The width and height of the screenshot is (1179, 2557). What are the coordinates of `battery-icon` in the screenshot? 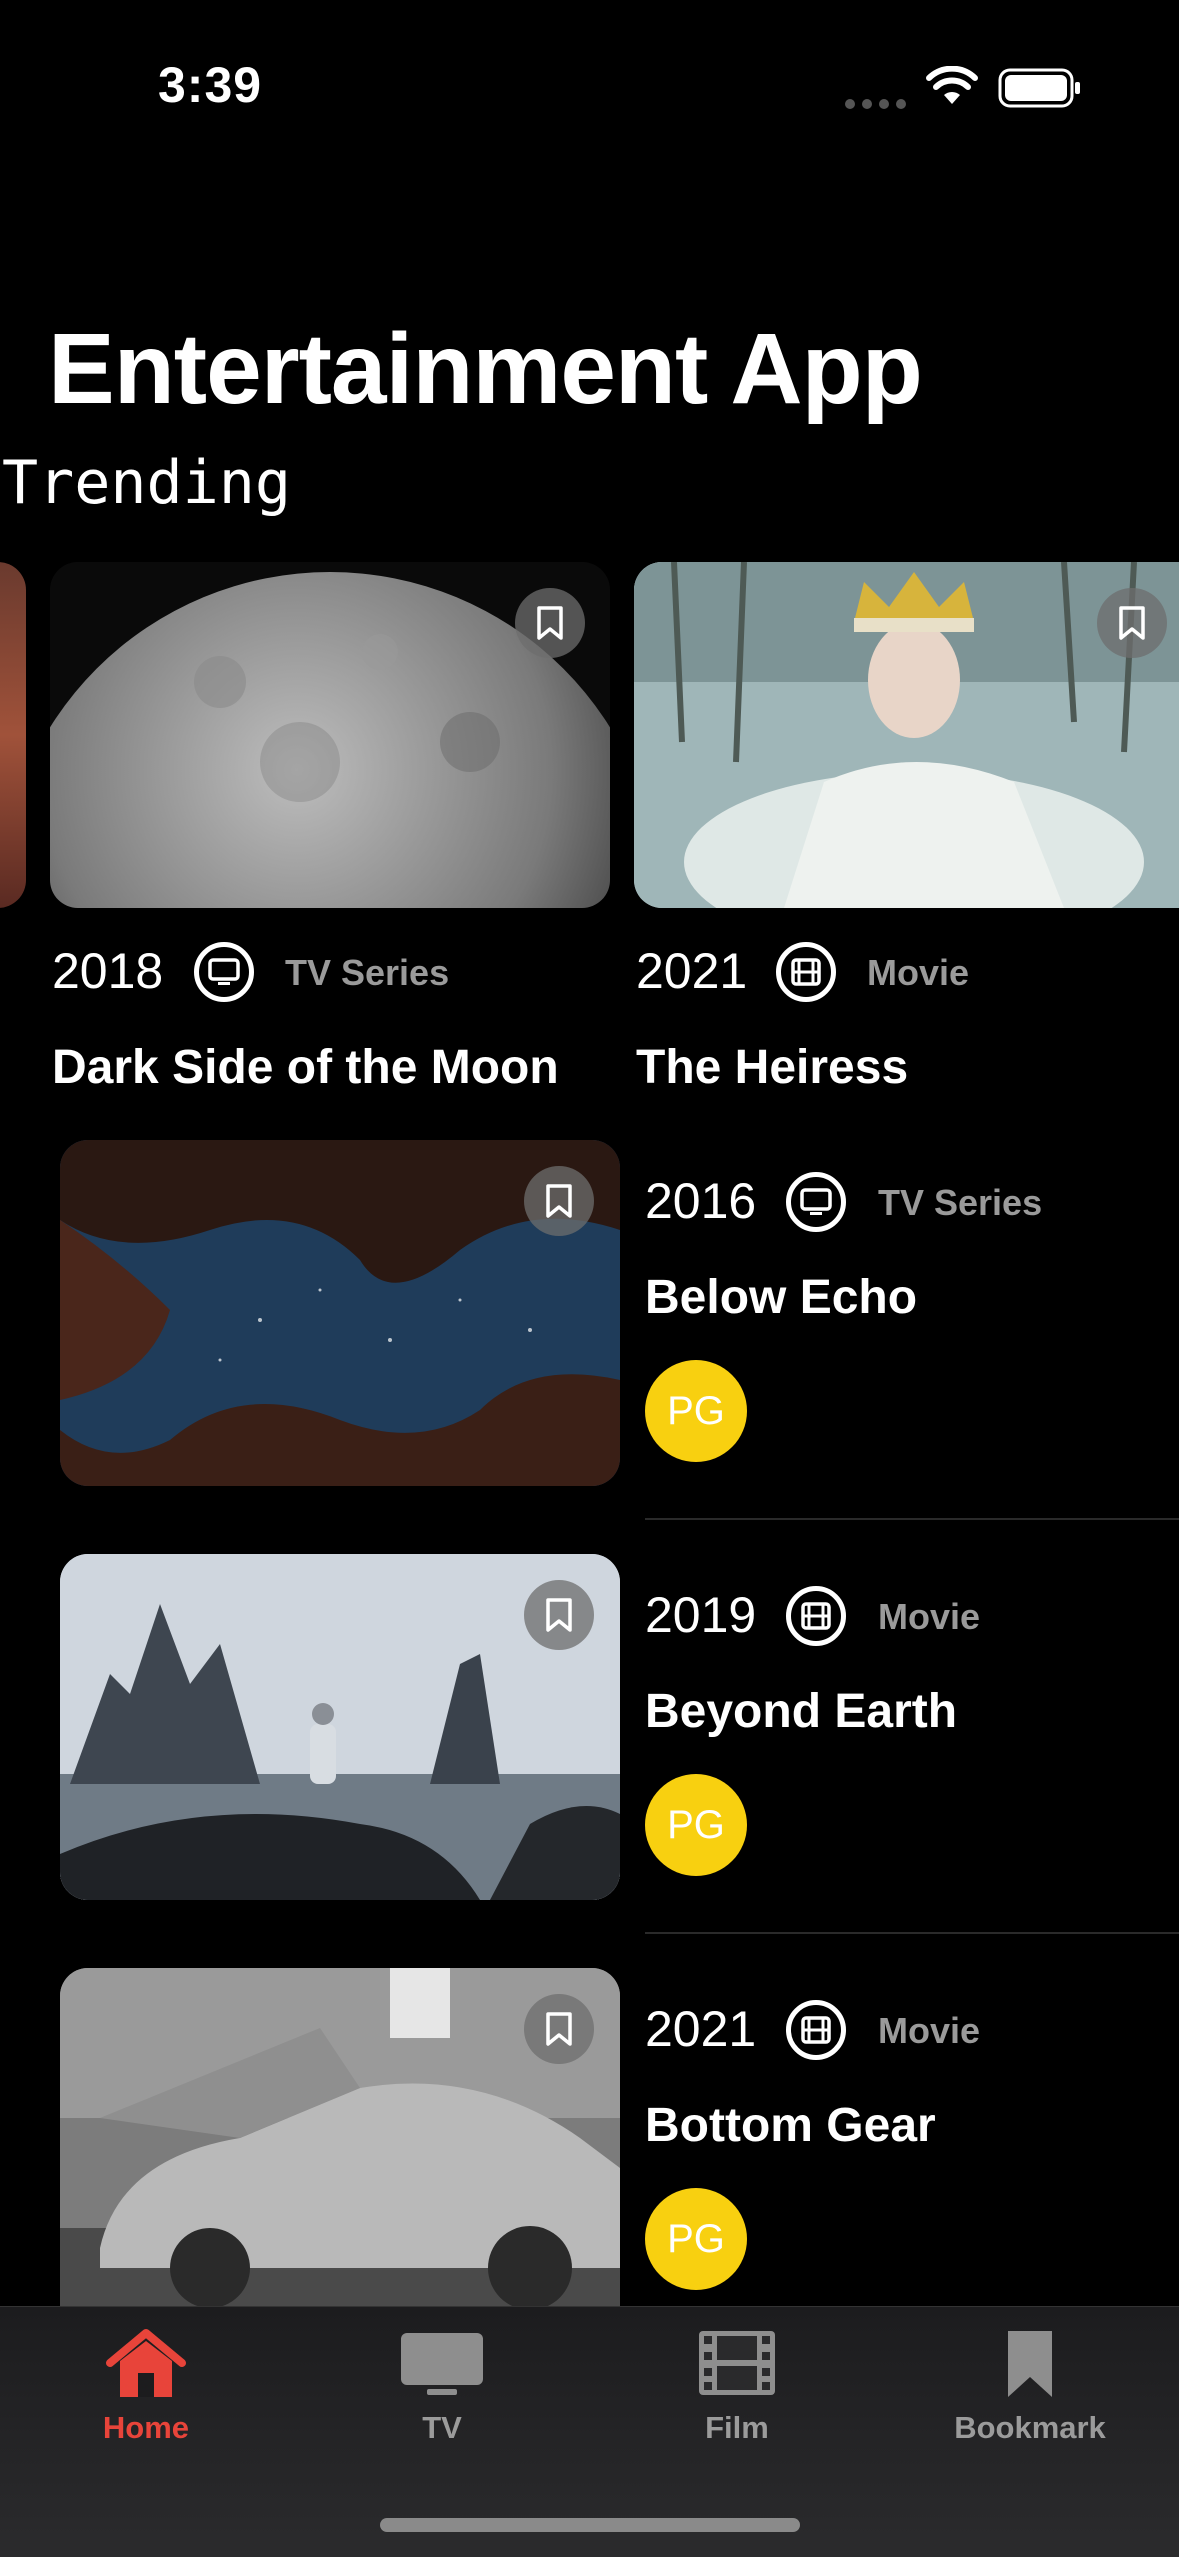 It's located at (1039, 88).